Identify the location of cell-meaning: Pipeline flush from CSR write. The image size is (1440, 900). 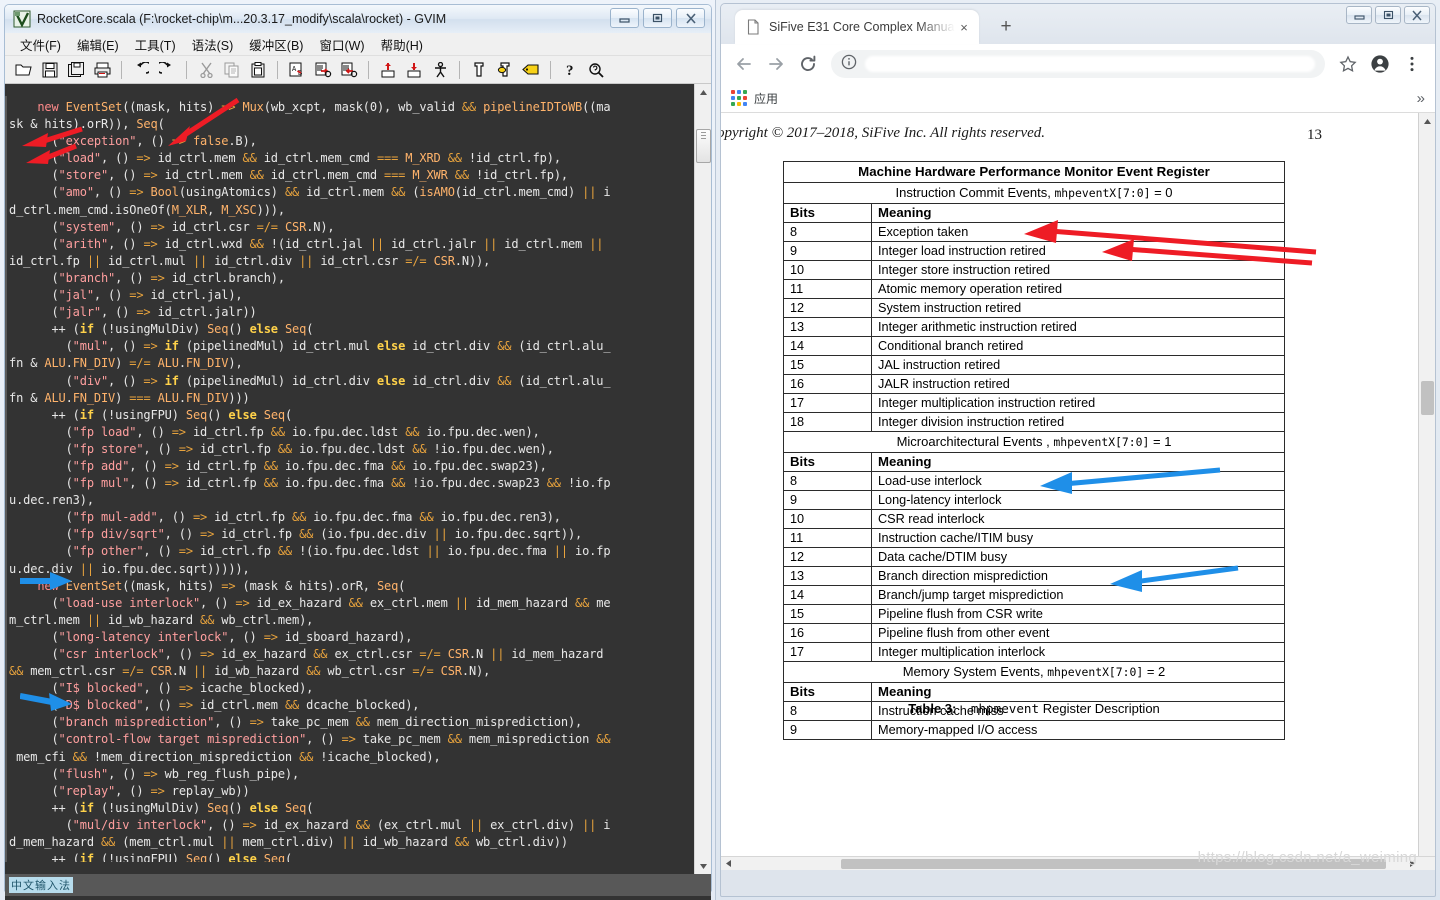
(1078, 614).